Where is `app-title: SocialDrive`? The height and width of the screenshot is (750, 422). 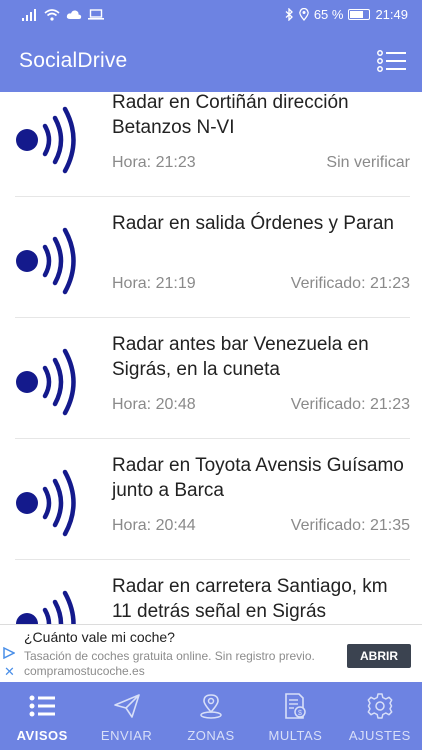
app-title: SocialDrive is located at coordinates (73, 60).